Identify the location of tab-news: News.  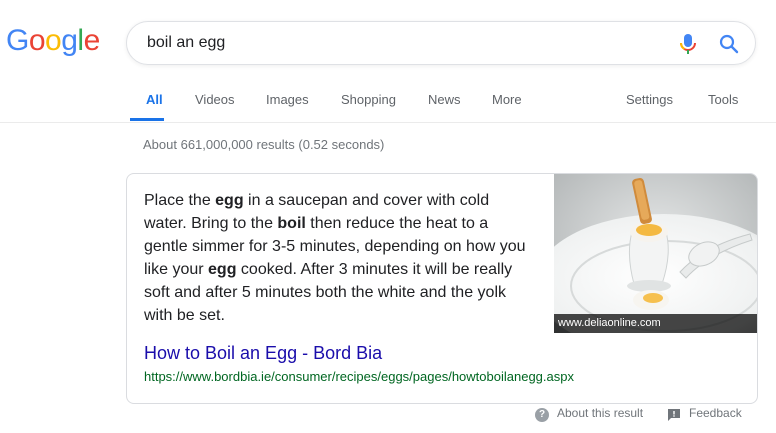
(444, 99).